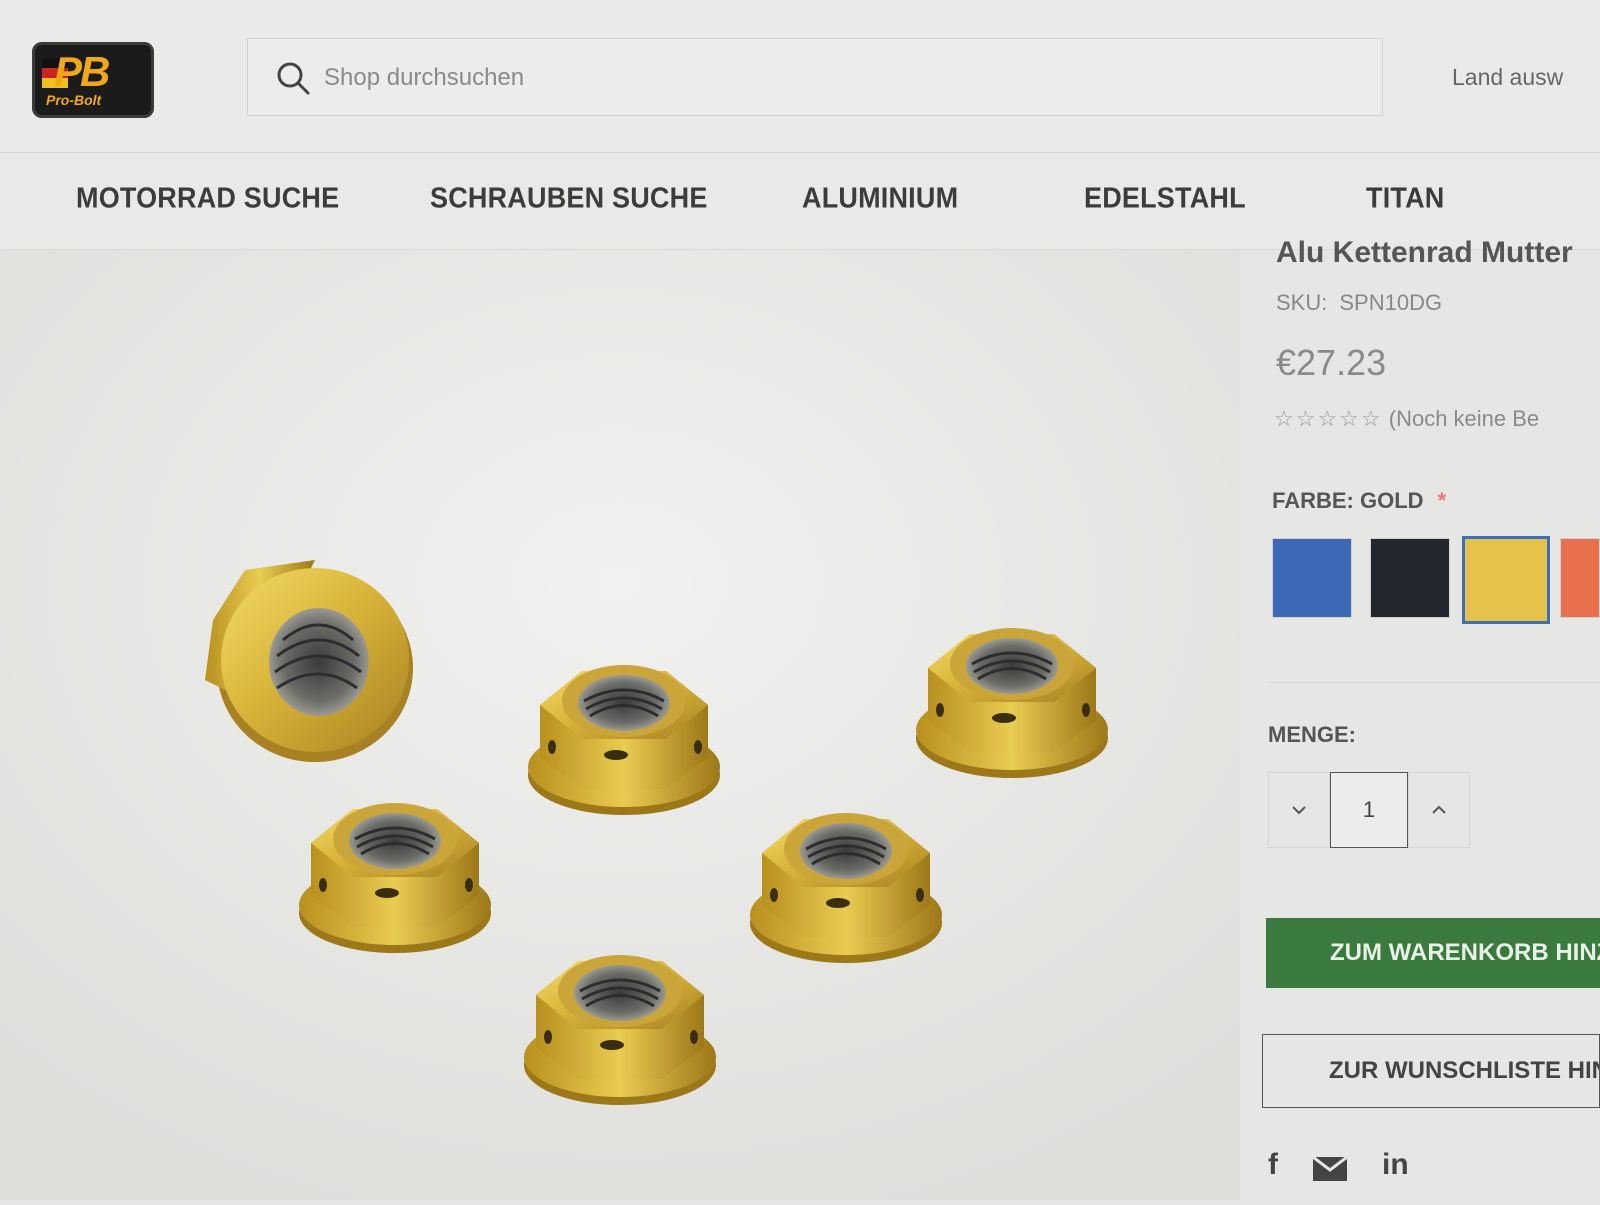  I want to click on pro-bolt-logo: PB Pro-Bolt, so click(93, 80).